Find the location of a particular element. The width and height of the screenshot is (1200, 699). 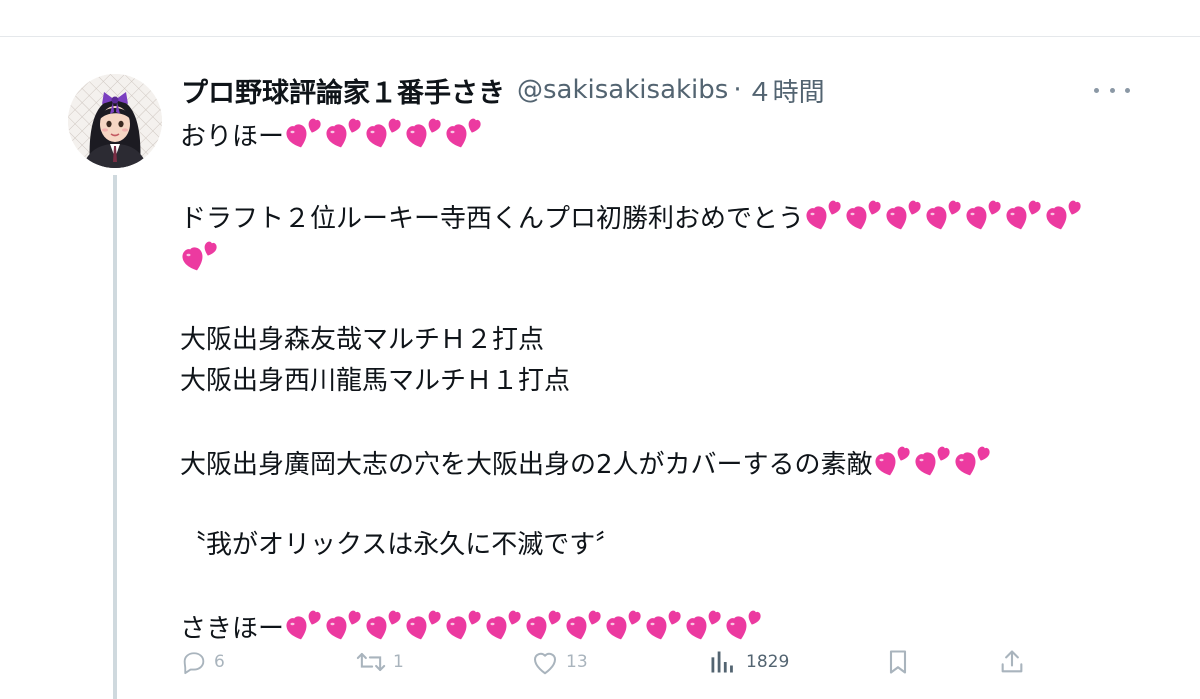

tweet-line: おりほー is located at coordinates (660, 135).